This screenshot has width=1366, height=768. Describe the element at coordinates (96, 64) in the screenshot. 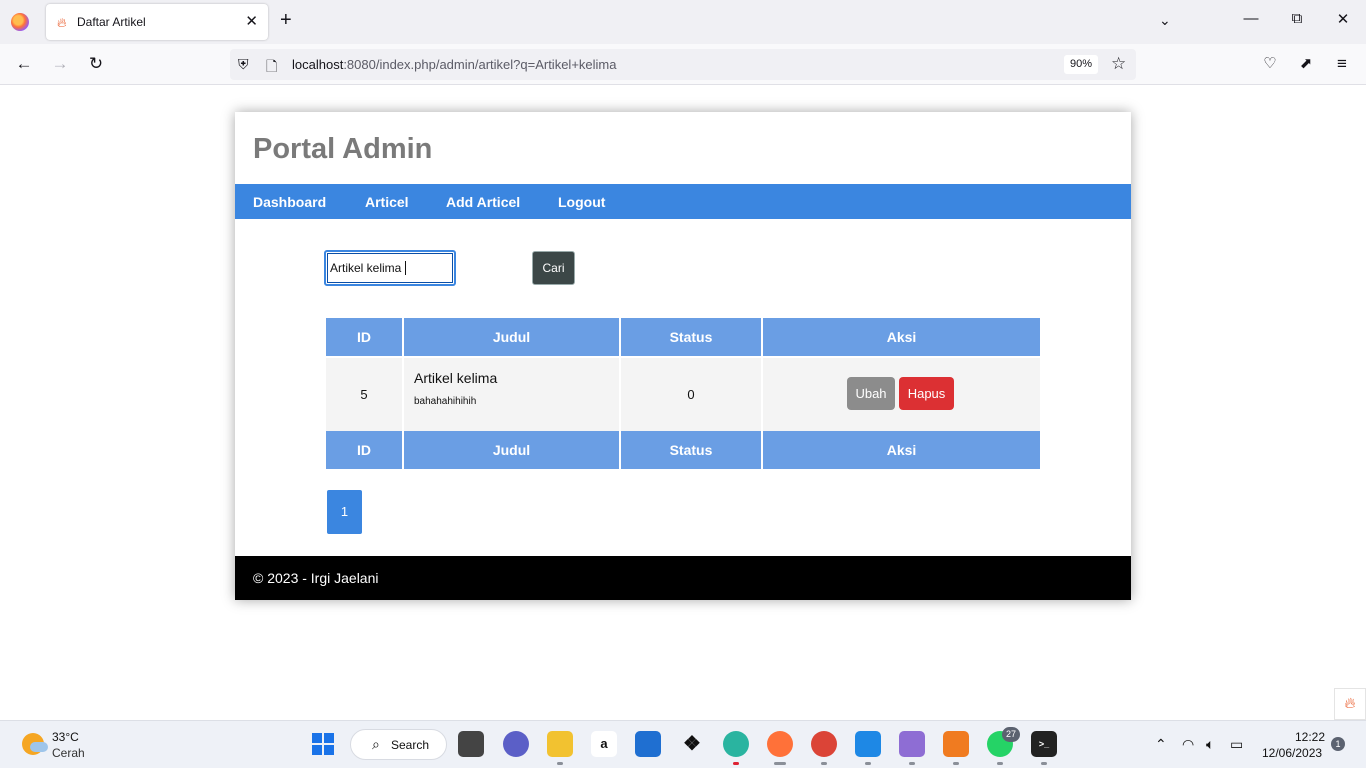

I see `reload-icon: ↻` at that location.